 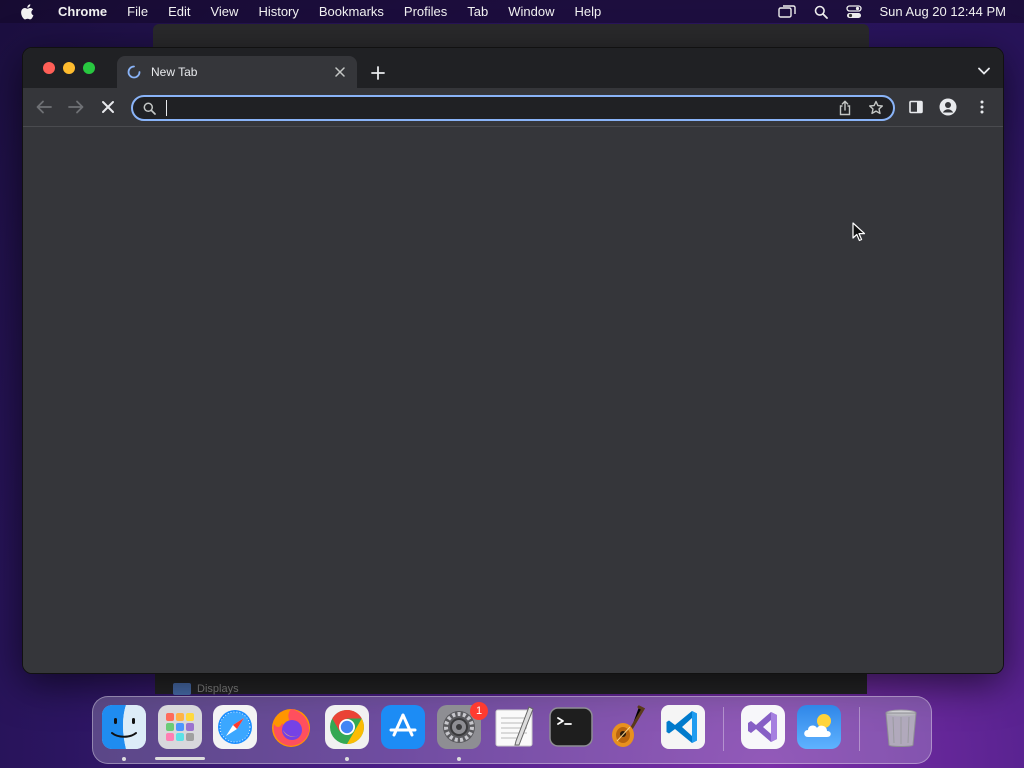 I want to click on dock-separator-trash, so click(x=859, y=729).